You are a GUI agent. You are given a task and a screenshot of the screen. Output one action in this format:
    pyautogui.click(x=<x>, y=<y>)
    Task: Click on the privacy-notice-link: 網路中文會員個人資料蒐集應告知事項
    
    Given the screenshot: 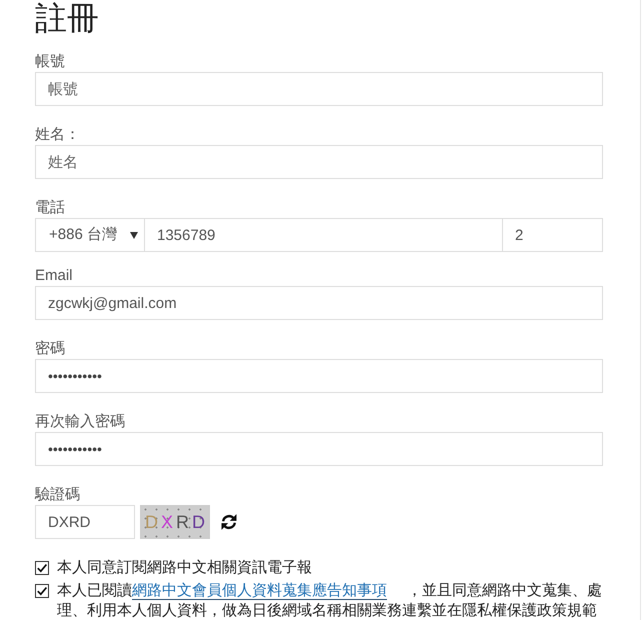 What is the action you would take?
    pyautogui.click(x=259, y=590)
    